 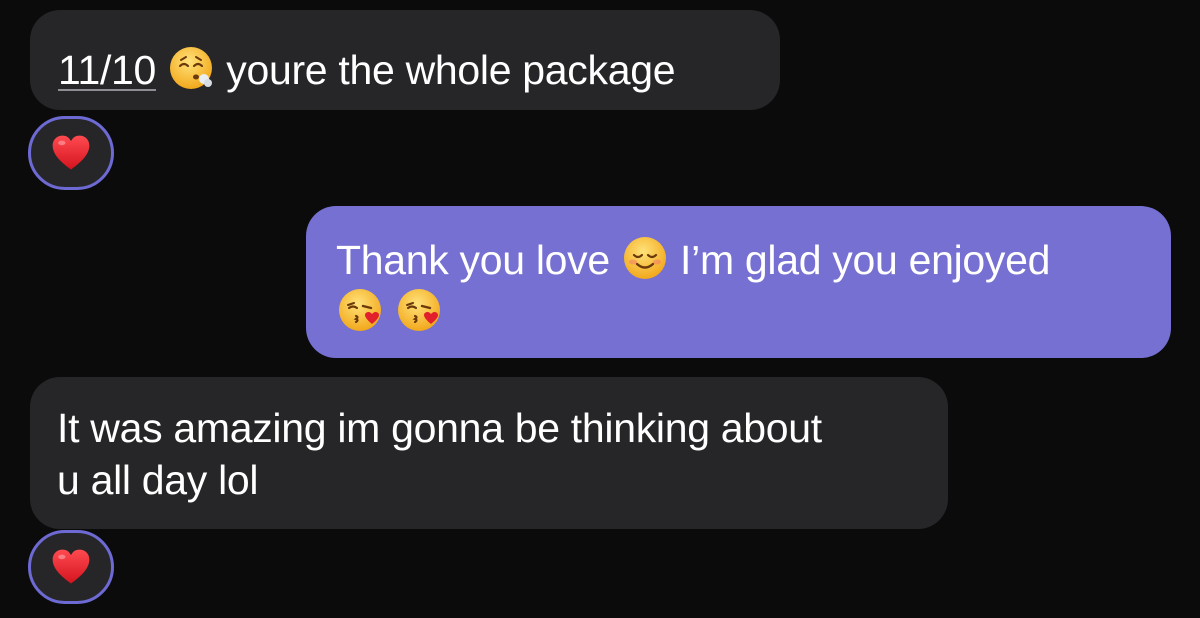 I want to click on face-exhaling-icon, so click(x=191, y=68).